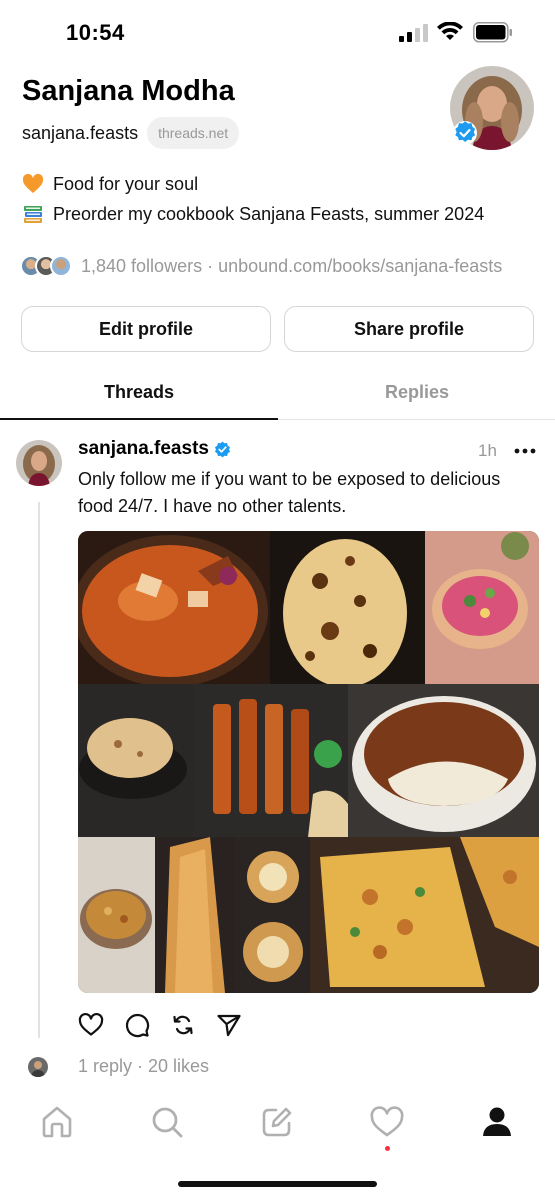  I want to click on share-send-icon, so click(229, 1025).